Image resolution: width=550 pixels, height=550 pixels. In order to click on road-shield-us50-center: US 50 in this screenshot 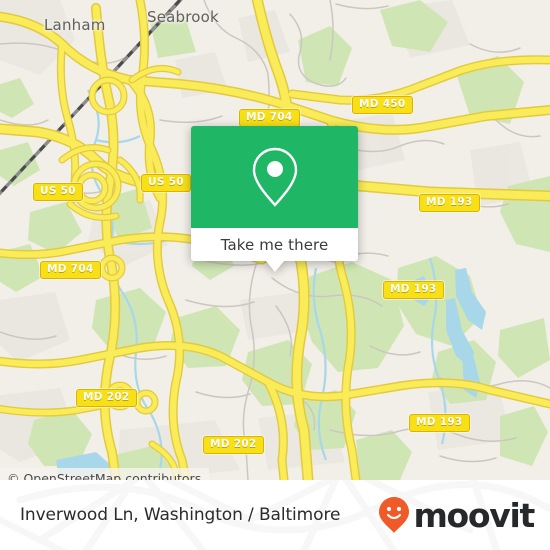, I will do `click(166, 183)`.